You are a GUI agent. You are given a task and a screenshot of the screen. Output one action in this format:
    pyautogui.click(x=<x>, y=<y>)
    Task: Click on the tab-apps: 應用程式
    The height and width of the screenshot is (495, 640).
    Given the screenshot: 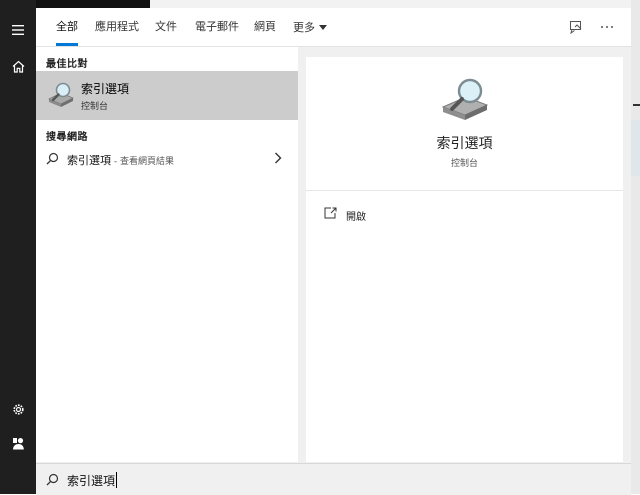 What is the action you would take?
    pyautogui.click(x=117, y=27)
    